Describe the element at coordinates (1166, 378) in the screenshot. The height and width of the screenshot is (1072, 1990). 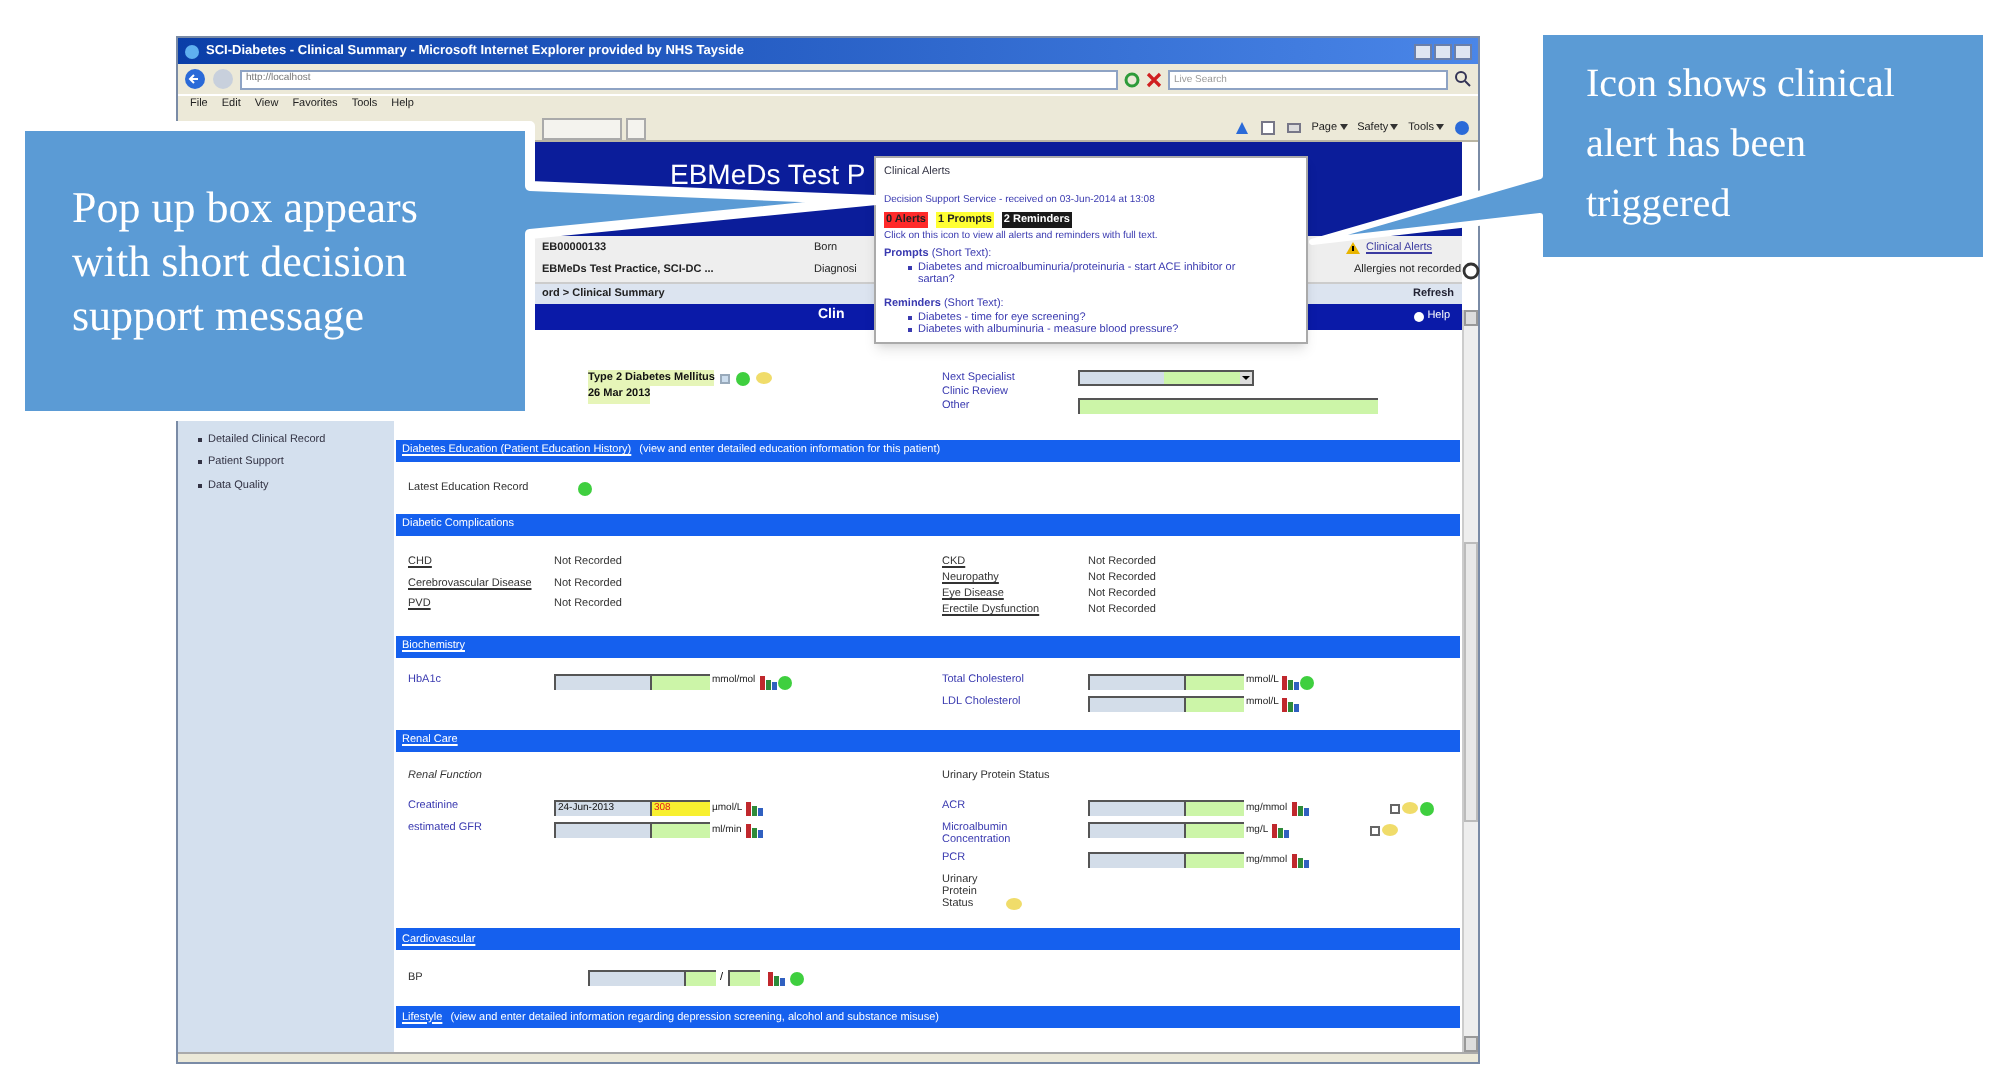
I see `specialist-dropdown` at that location.